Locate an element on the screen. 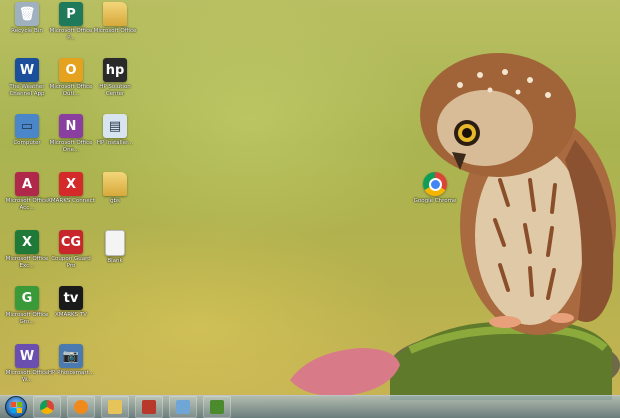 The width and height of the screenshot is (620, 418). icon-google-chrome: Google Chrome is located at coordinates (435, 200).